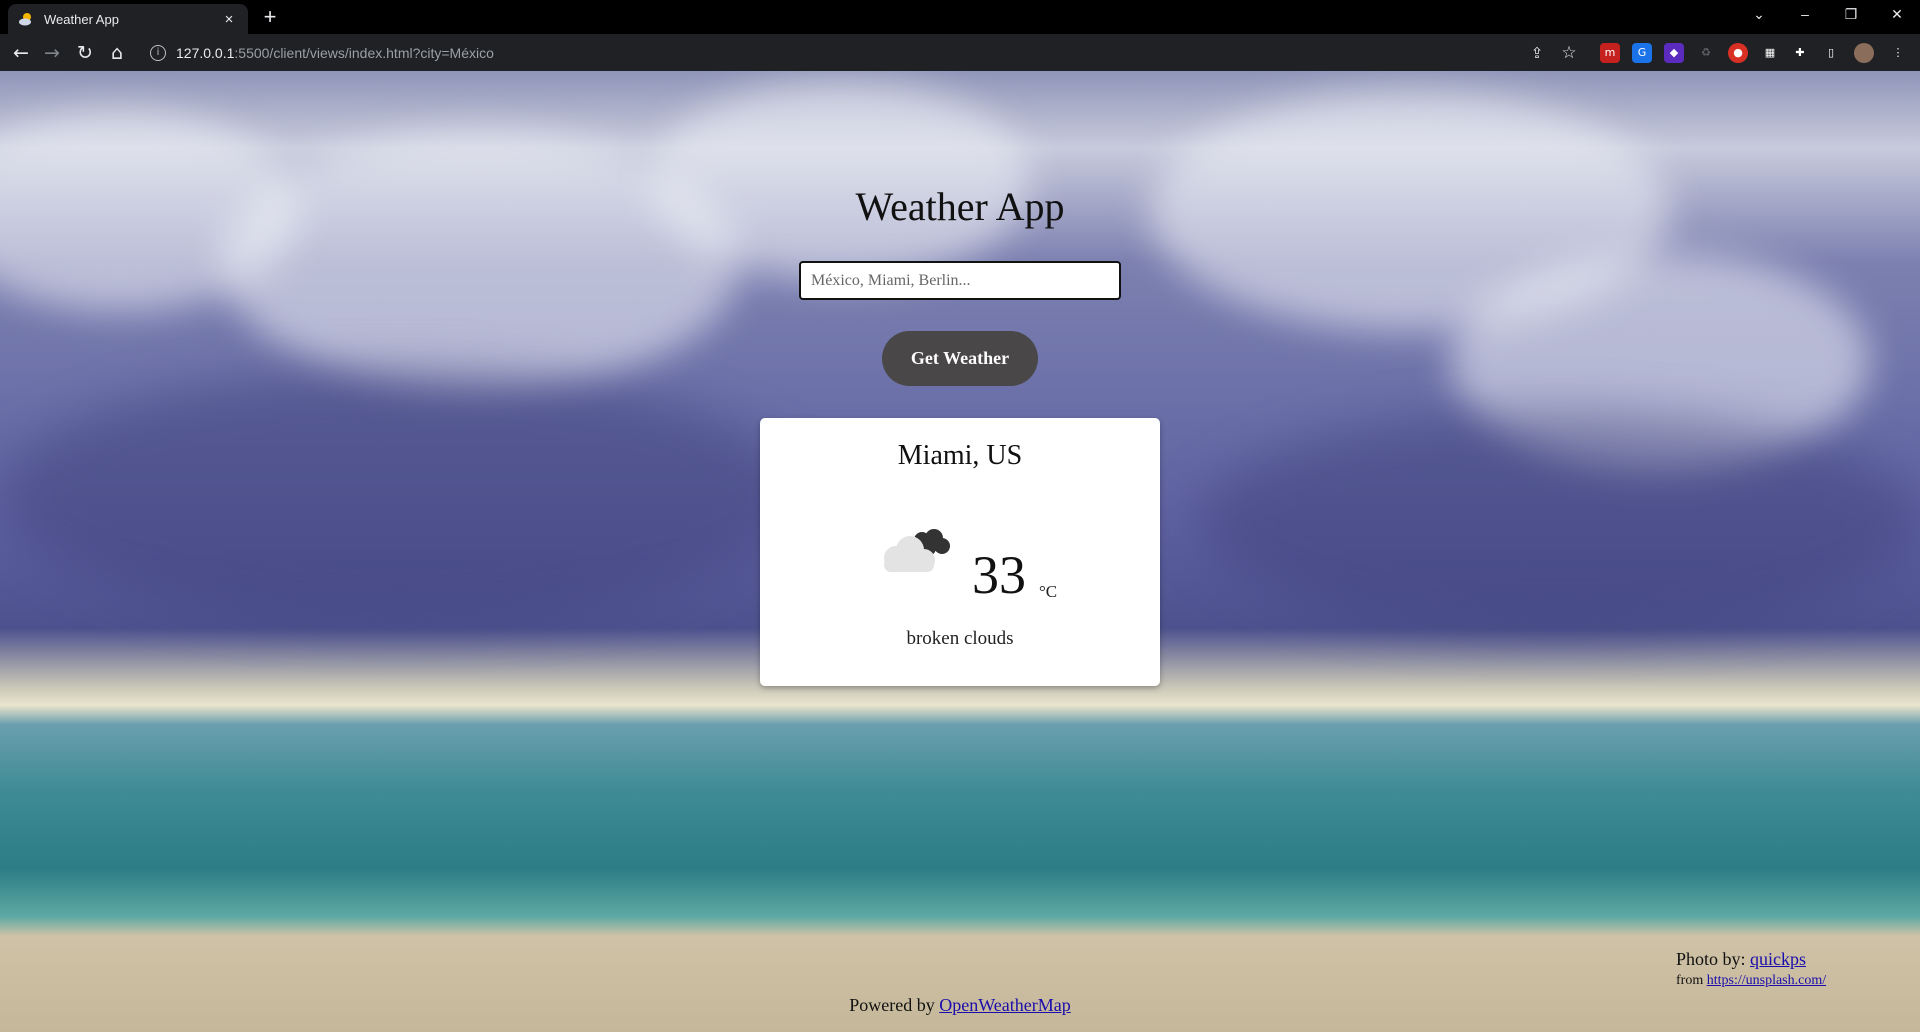 This screenshot has height=1032, width=1920. Describe the element at coordinates (1738, 53) in the screenshot. I see `extension-record-icon: ●` at that location.